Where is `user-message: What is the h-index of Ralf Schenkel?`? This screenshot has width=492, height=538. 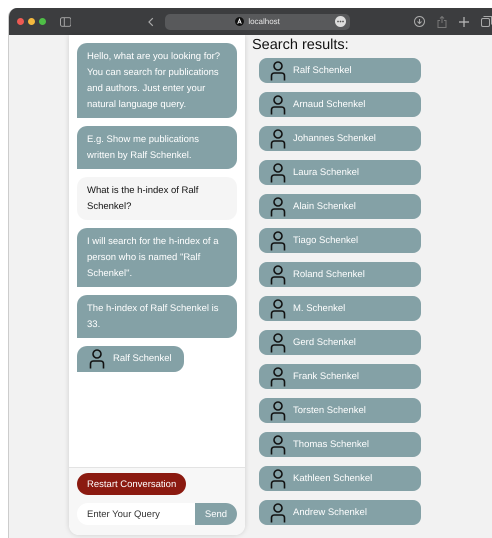
user-message: What is the h-index of Ralf Schenkel? is located at coordinates (157, 198).